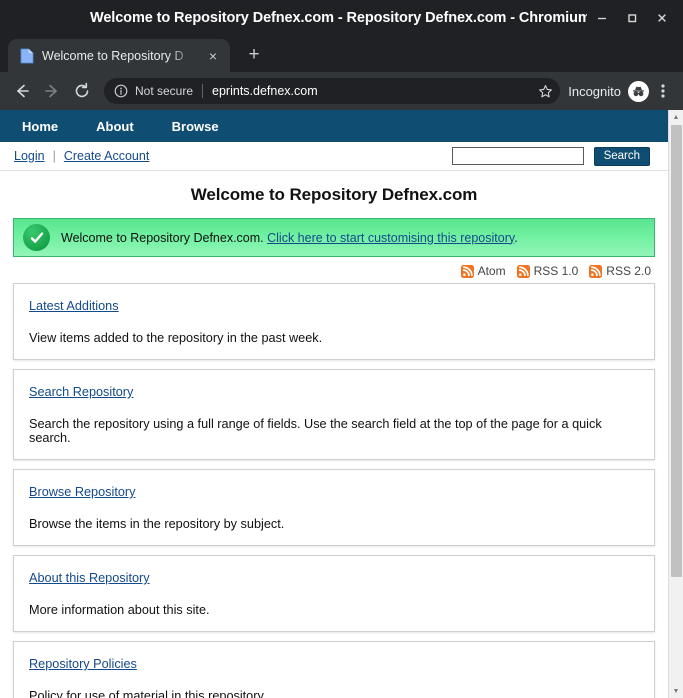  I want to click on user-bar: Login | Create Account Search, so click(334, 156).